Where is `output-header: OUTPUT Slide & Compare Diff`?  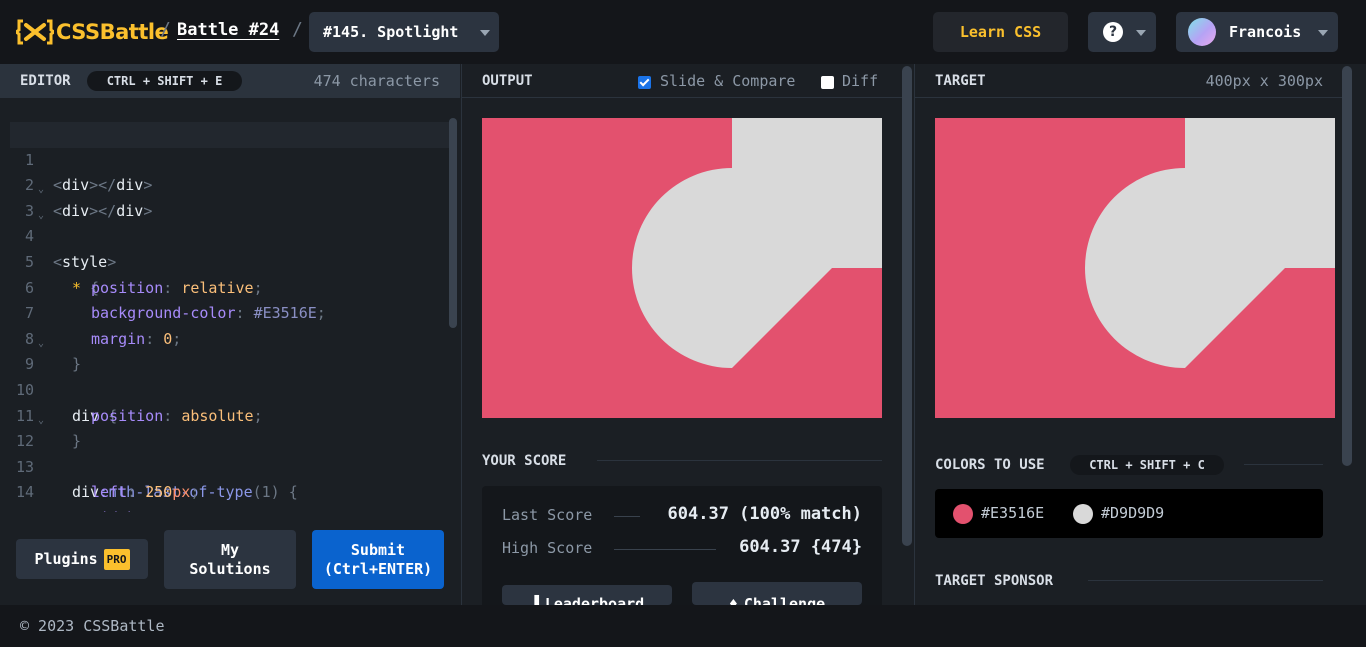 output-header: OUTPUT Slide & Compare Diff is located at coordinates (682, 81).